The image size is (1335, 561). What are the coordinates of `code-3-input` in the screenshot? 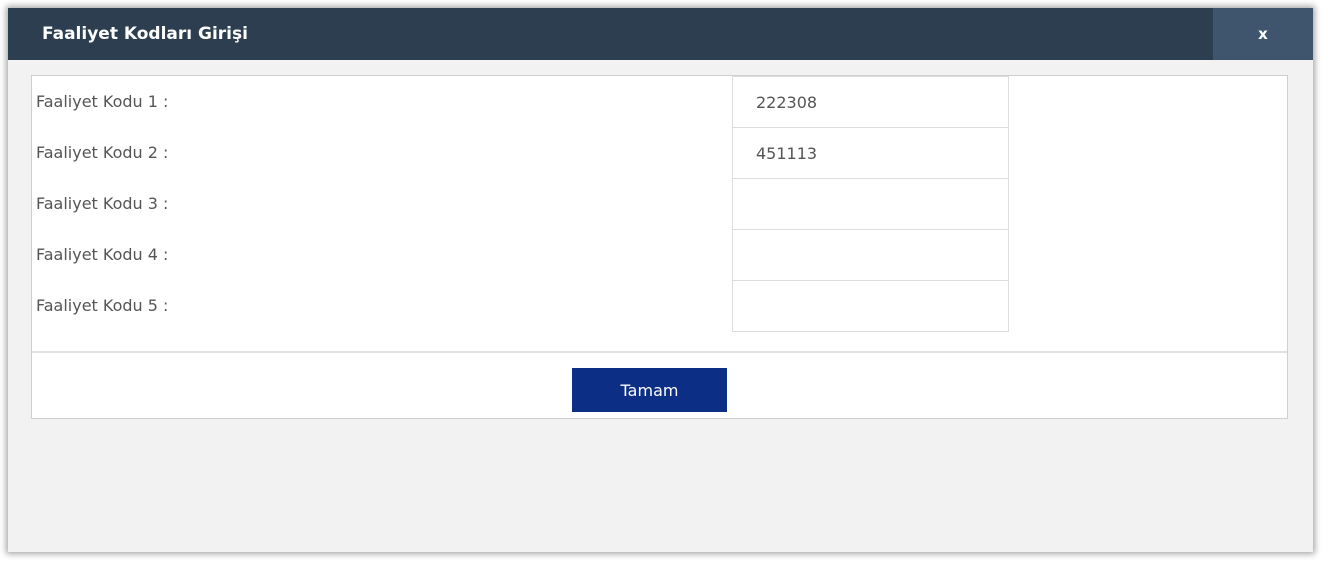 It's located at (870, 204).